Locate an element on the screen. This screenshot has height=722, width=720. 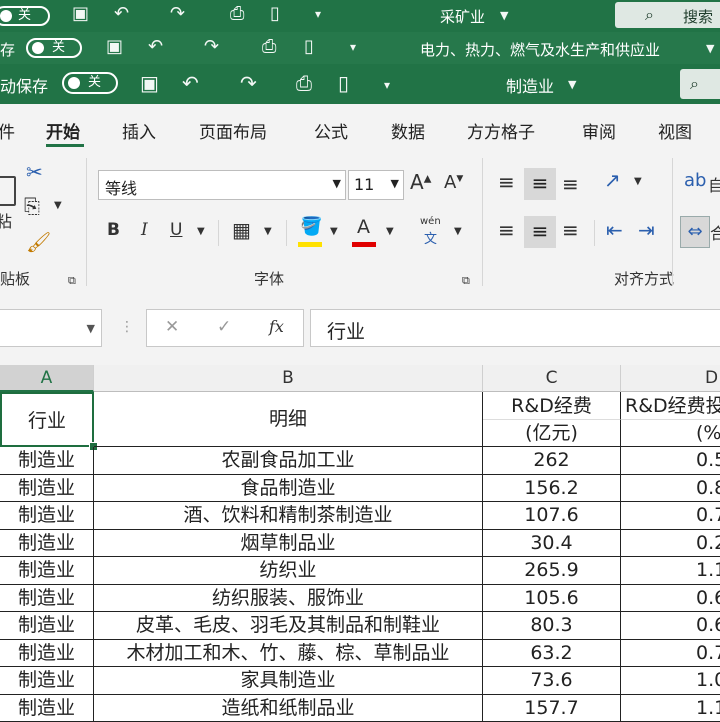
orientation-icon: ↗ is located at coordinates (612, 180).